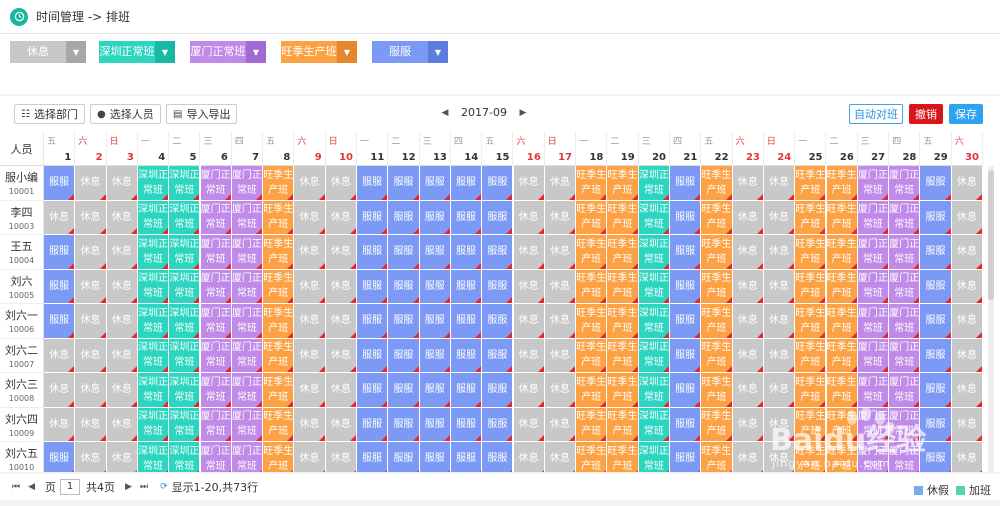 The height and width of the screenshot is (506, 1000). I want to click on vertical-scrollbar, so click(991, 319).